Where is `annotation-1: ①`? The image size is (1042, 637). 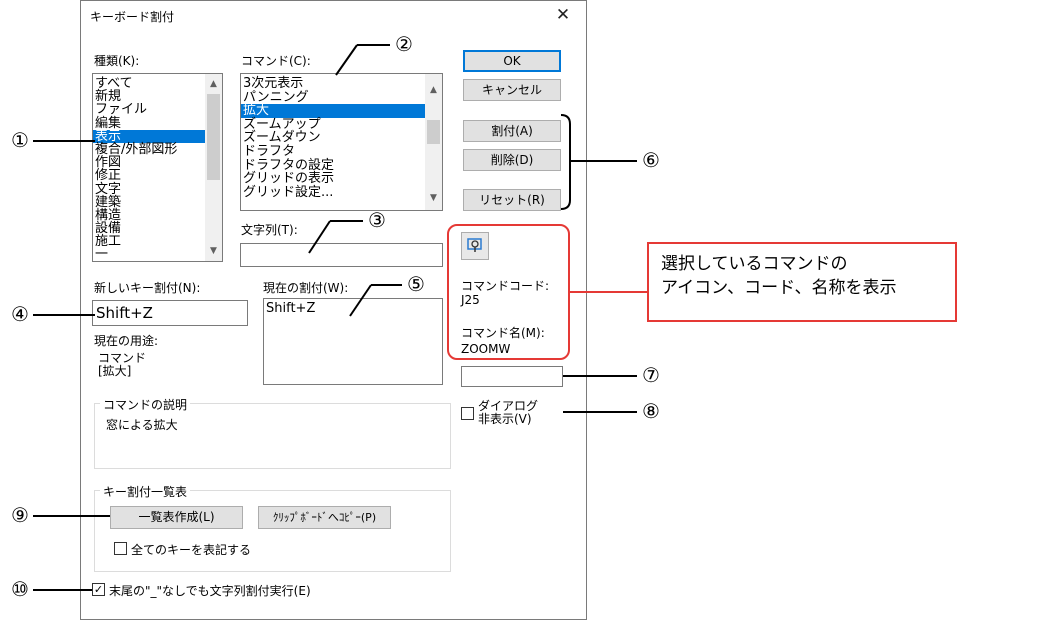
annotation-1: ① is located at coordinates (20, 140).